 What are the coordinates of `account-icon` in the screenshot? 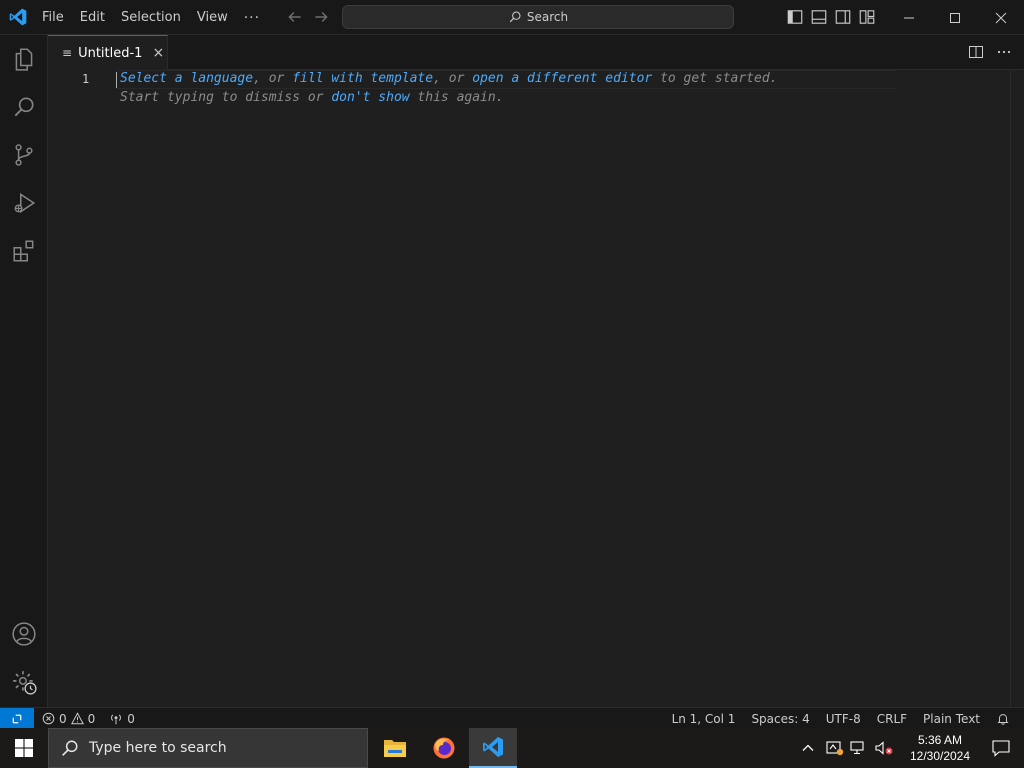 It's located at (24, 634).